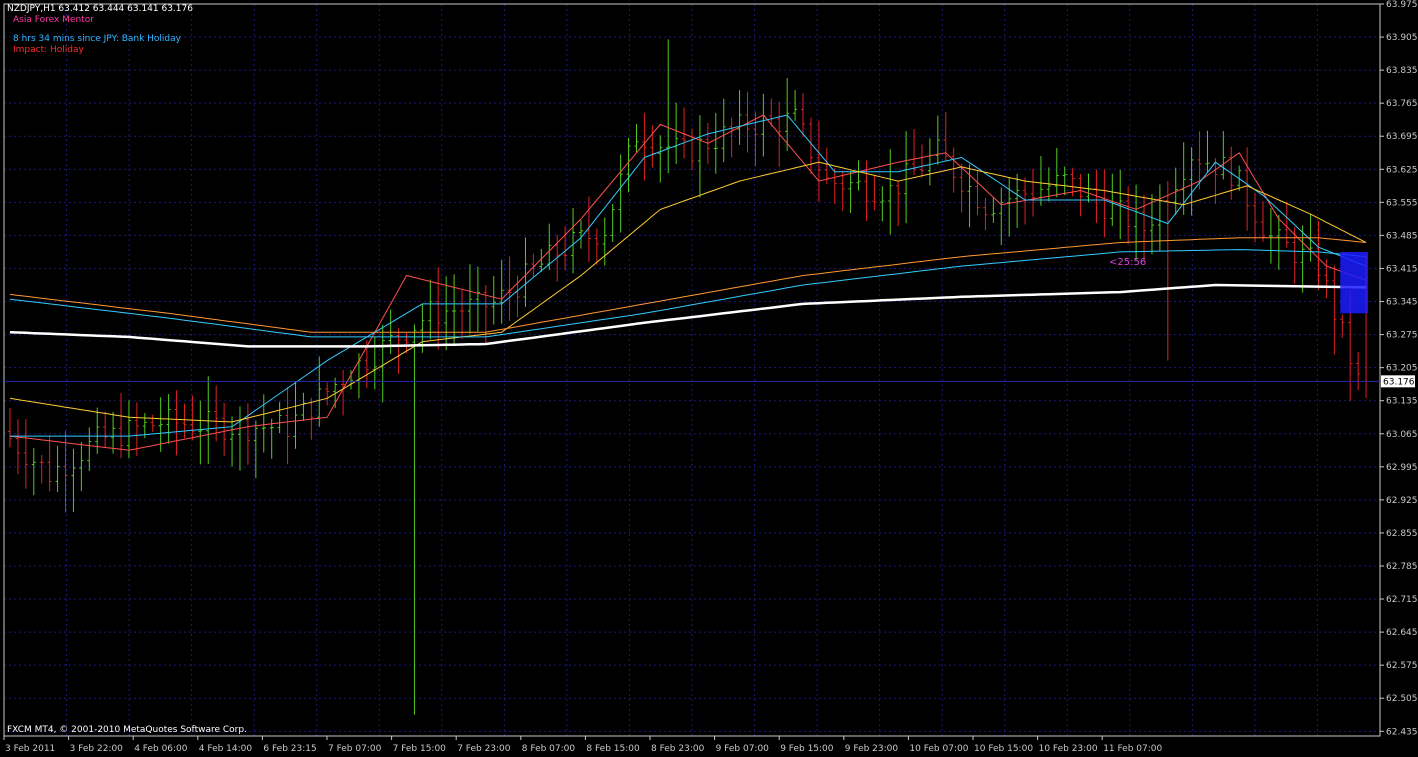 Image resolution: width=1418 pixels, height=757 pixels. Describe the element at coordinates (100, 9) in the screenshot. I see `symbol-ohlc-label: NZDJPY,H1 63.412 63.444 63.141 63.176` at that location.